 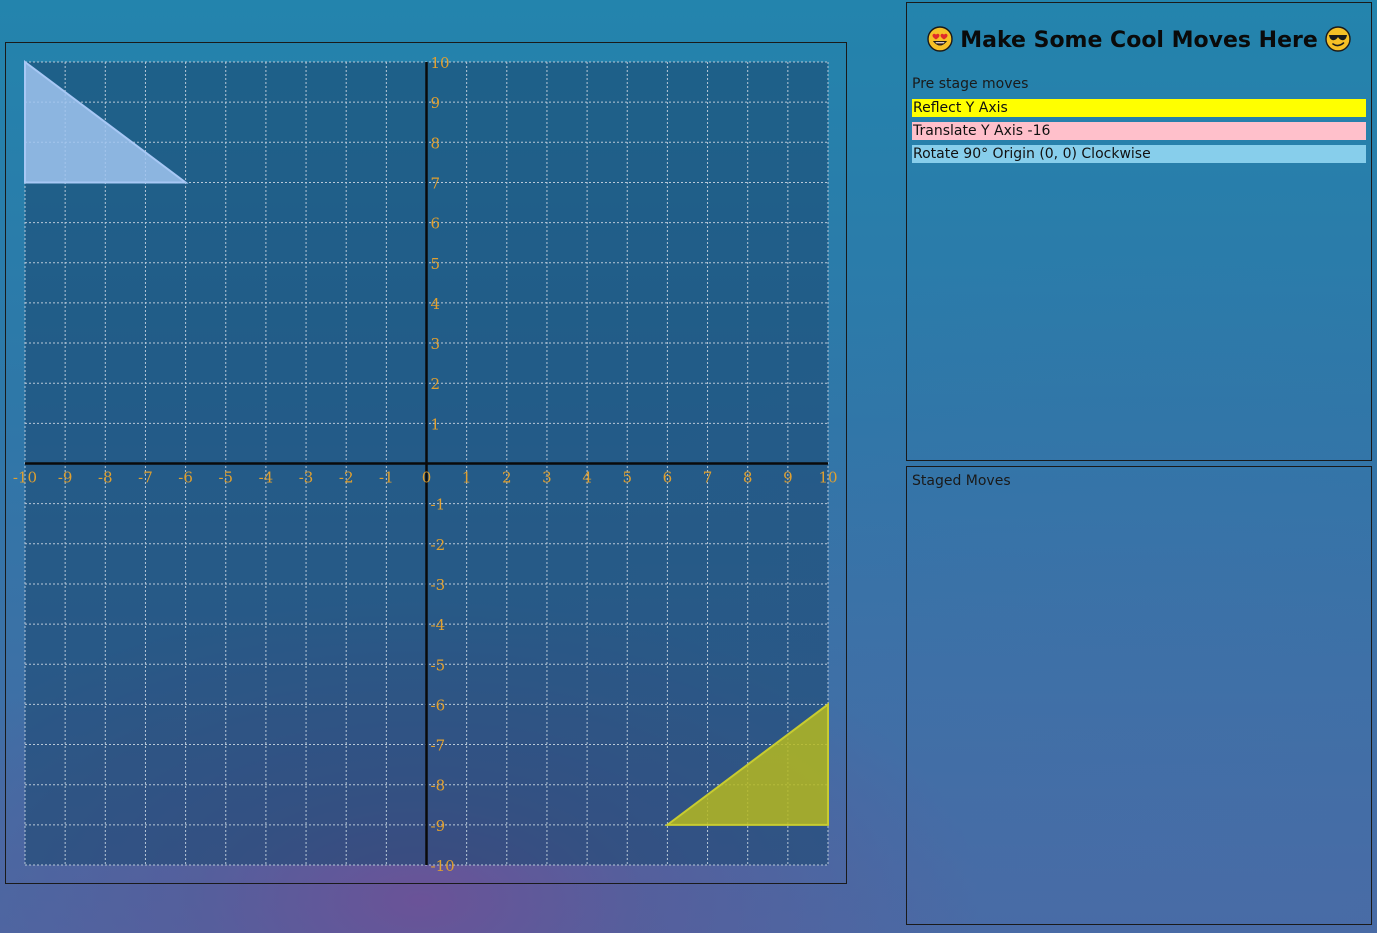 What do you see at coordinates (1139, 131) in the screenshot?
I see `move-item-translate-y-axis: Translate Y Axis -16` at bounding box center [1139, 131].